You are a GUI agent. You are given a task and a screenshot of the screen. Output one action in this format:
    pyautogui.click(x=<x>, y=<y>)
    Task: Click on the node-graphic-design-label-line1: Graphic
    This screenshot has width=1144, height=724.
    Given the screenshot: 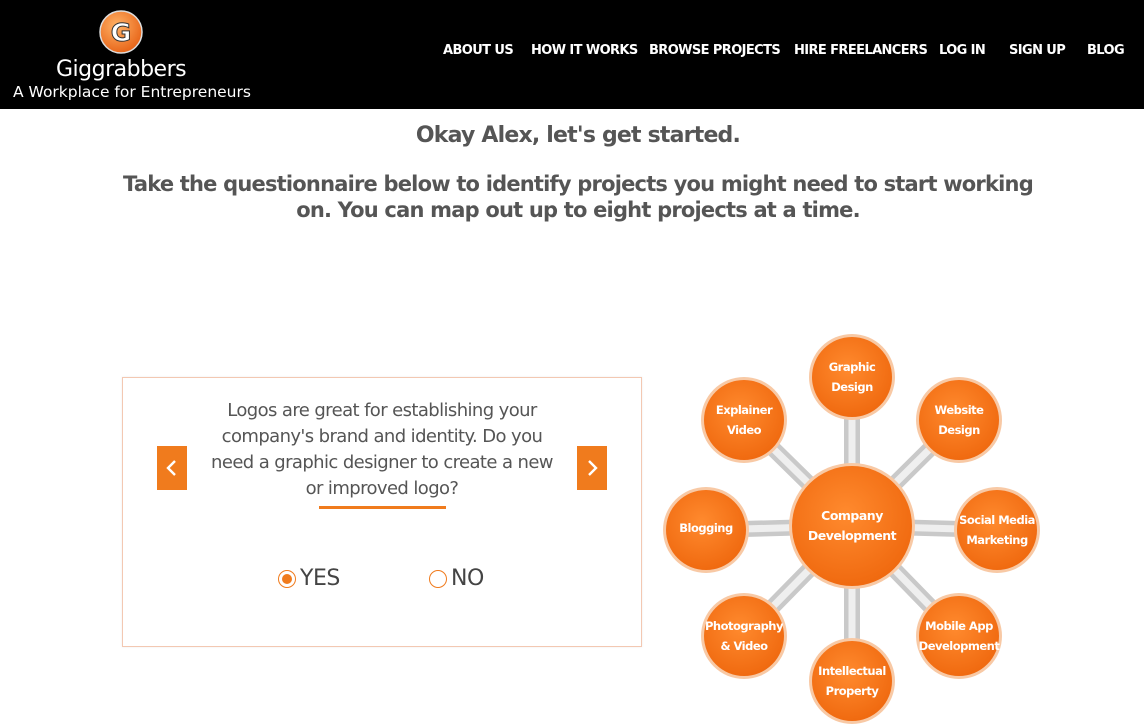 What is the action you would take?
    pyautogui.click(x=852, y=367)
    